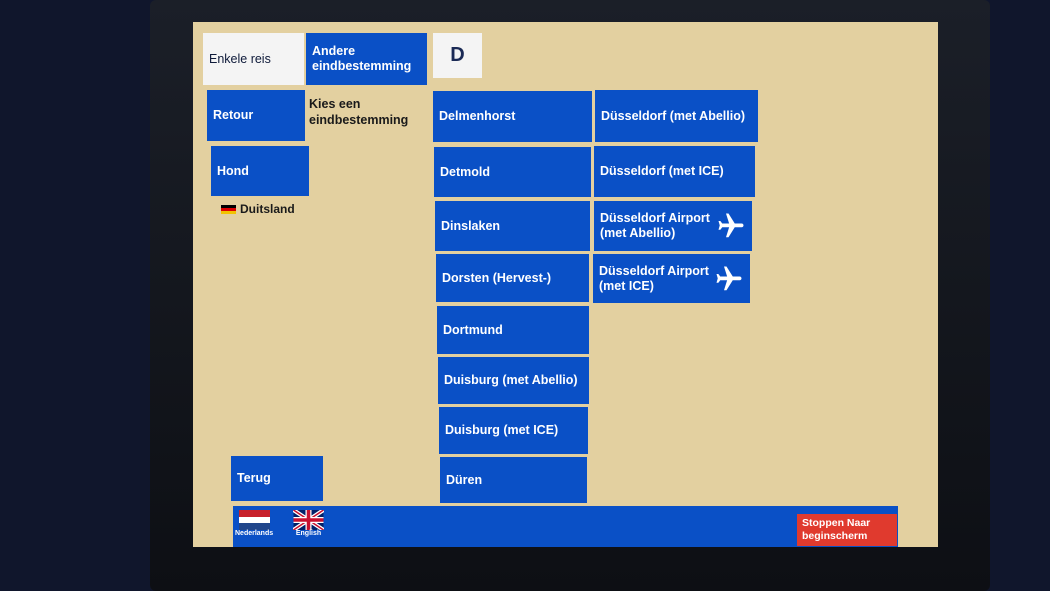 The width and height of the screenshot is (1050, 591). I want to click on dutch-flag-icon, so click(254, 520).